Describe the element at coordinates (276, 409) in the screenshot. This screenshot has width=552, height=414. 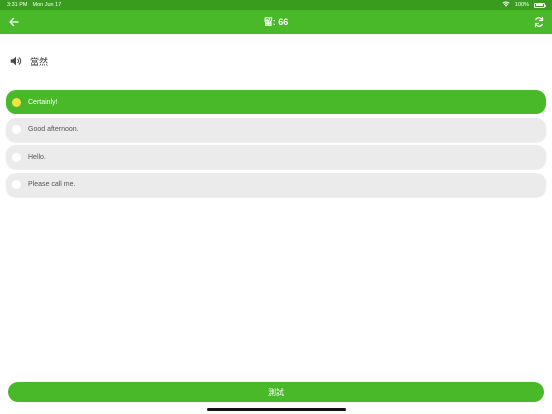
I see `home-indicator` at that location.